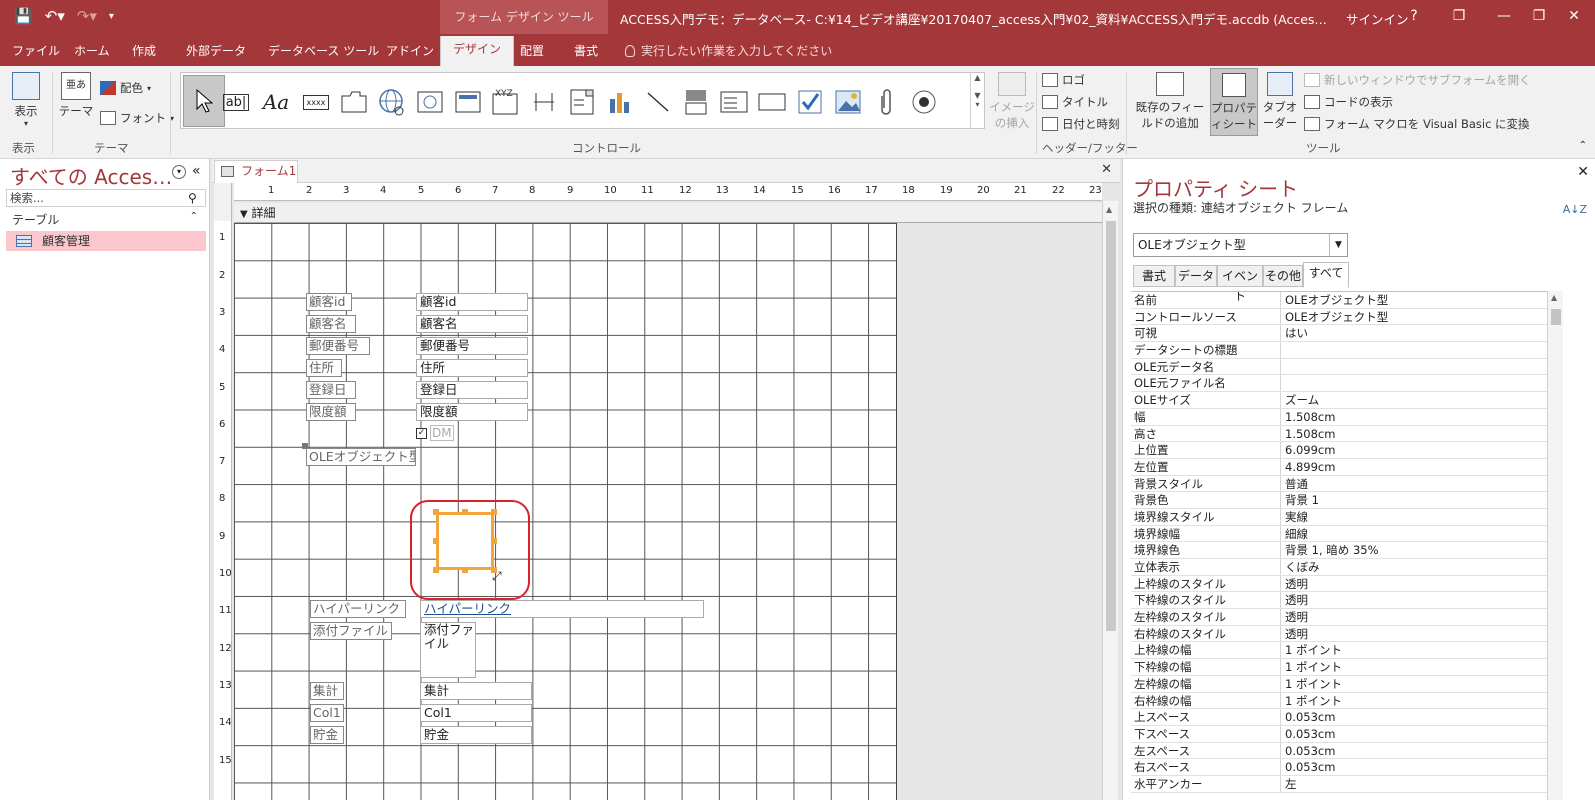 This screenshot has width=1595, height=800. I want to click on document-tab-form1: フォーム1, so click(256, 171).